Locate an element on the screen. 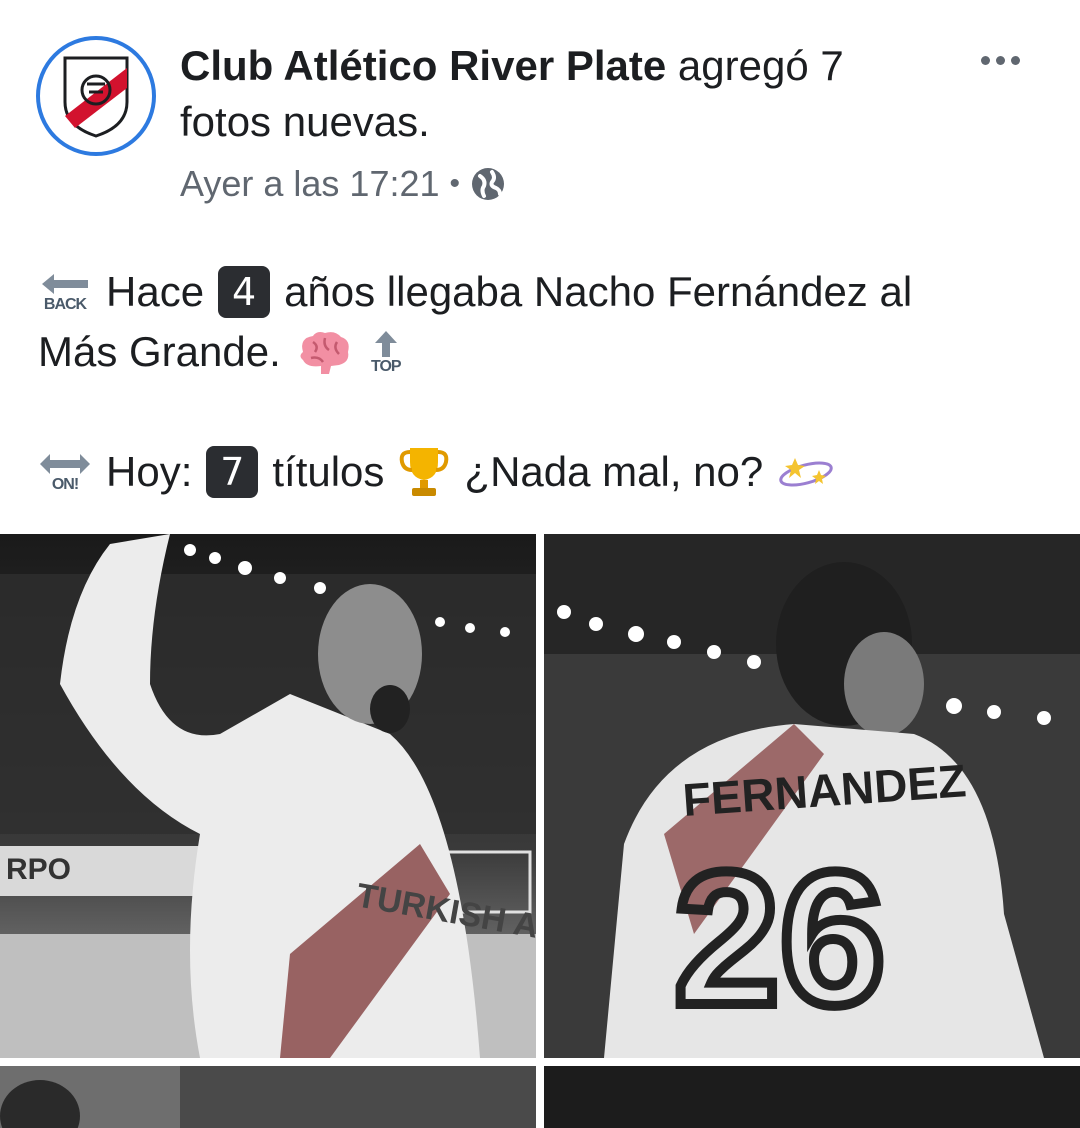  back-label: BACK is located at coordinates (65, 304).